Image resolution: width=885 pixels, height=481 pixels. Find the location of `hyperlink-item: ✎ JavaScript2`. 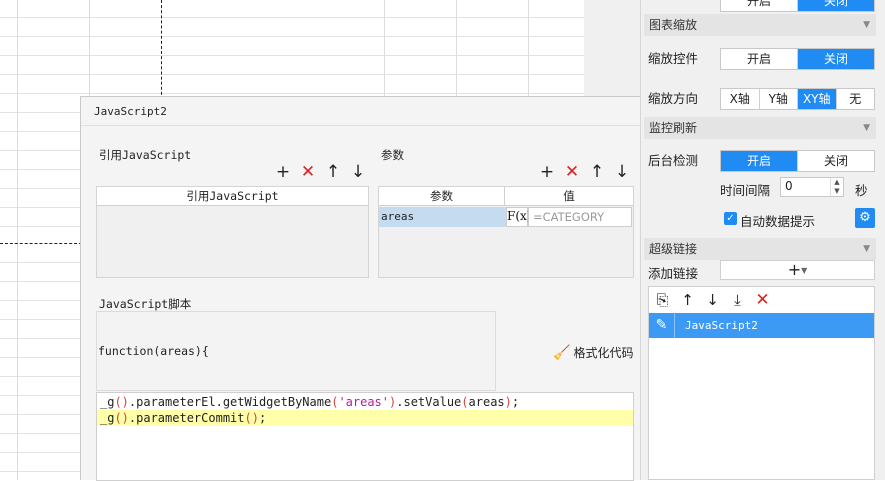

hyperlink-item: ✎ JavaScript2 is located at coordinates (761, 325).